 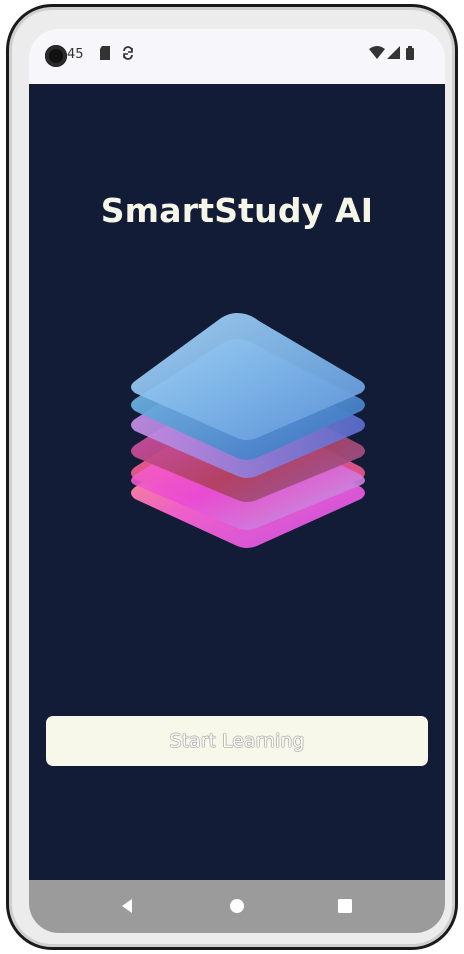 I want to click on cellular-signal-icon, so click(x=393, y=54).